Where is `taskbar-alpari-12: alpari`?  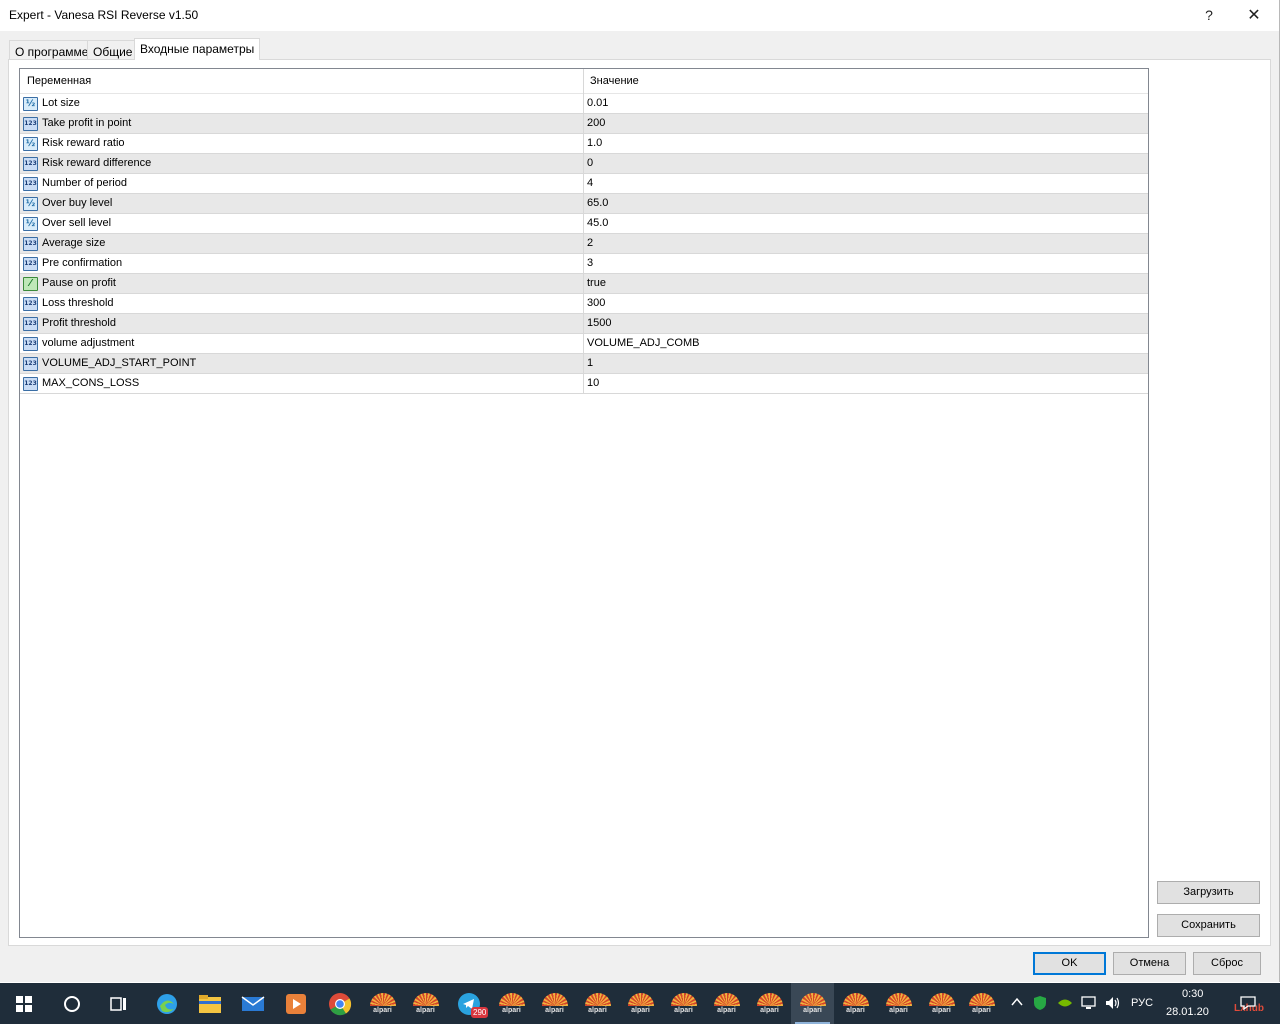
taskbar-alpari-12: alpari is located at coordinates (941, 1003).